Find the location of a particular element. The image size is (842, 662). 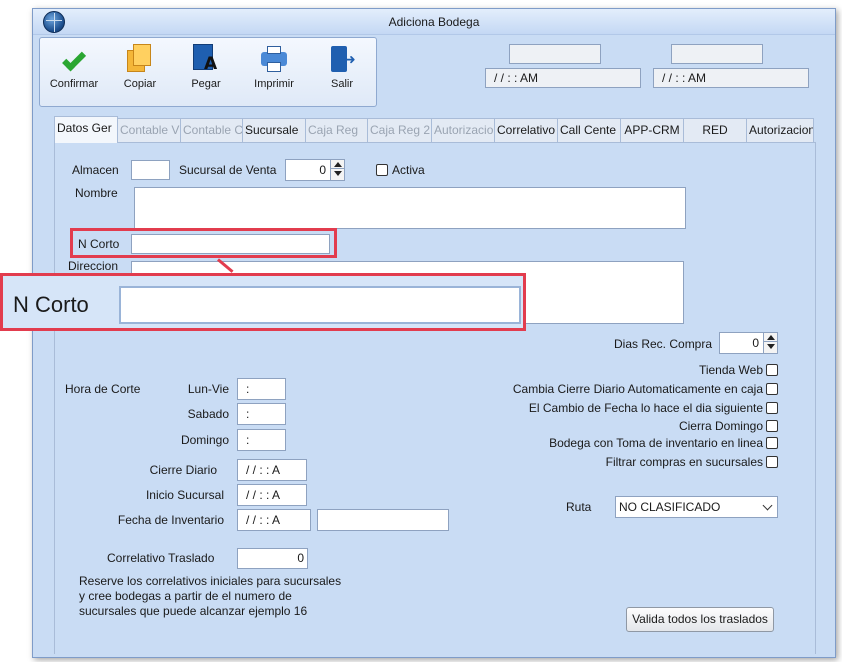

ruta-label: Ruta is located at coordinates (579, 507).